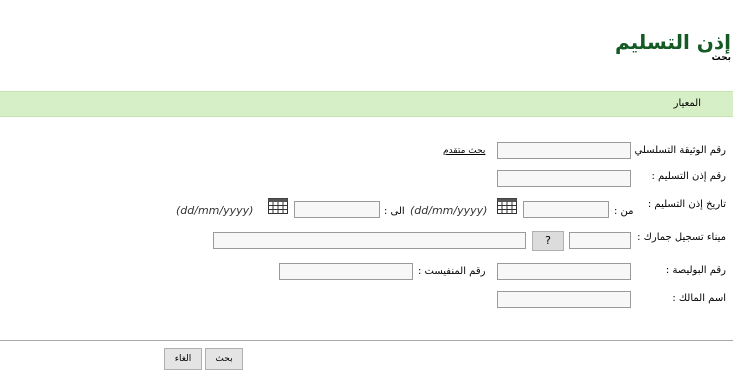  Describe the element at coordinates (224, 359) in the screenshot. I see `search-button: بحث` at that location.